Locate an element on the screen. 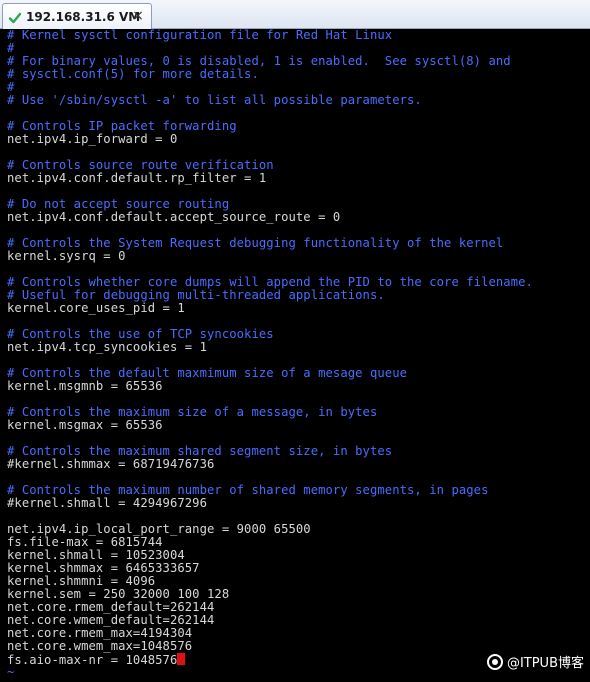 This screenshot has height=682, width=590. tab-title: 192.168.31.6 VM is located at coordinates (83, 16).